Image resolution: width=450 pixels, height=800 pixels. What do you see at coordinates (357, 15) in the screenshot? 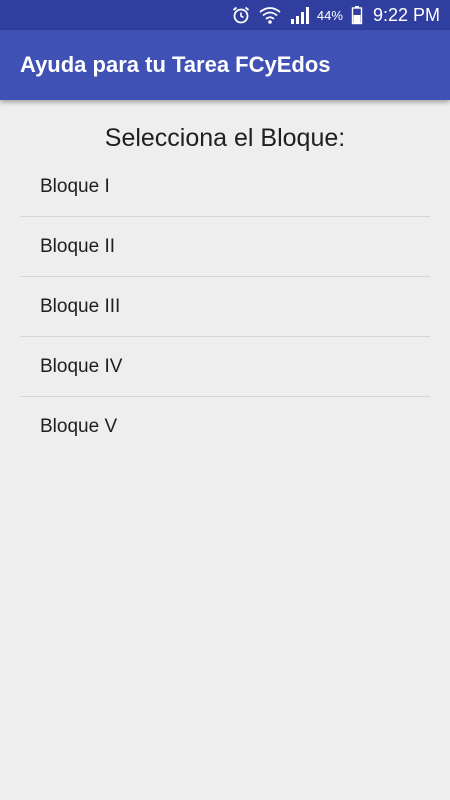
I see `battery-icon` at bounding box center [357, 15].